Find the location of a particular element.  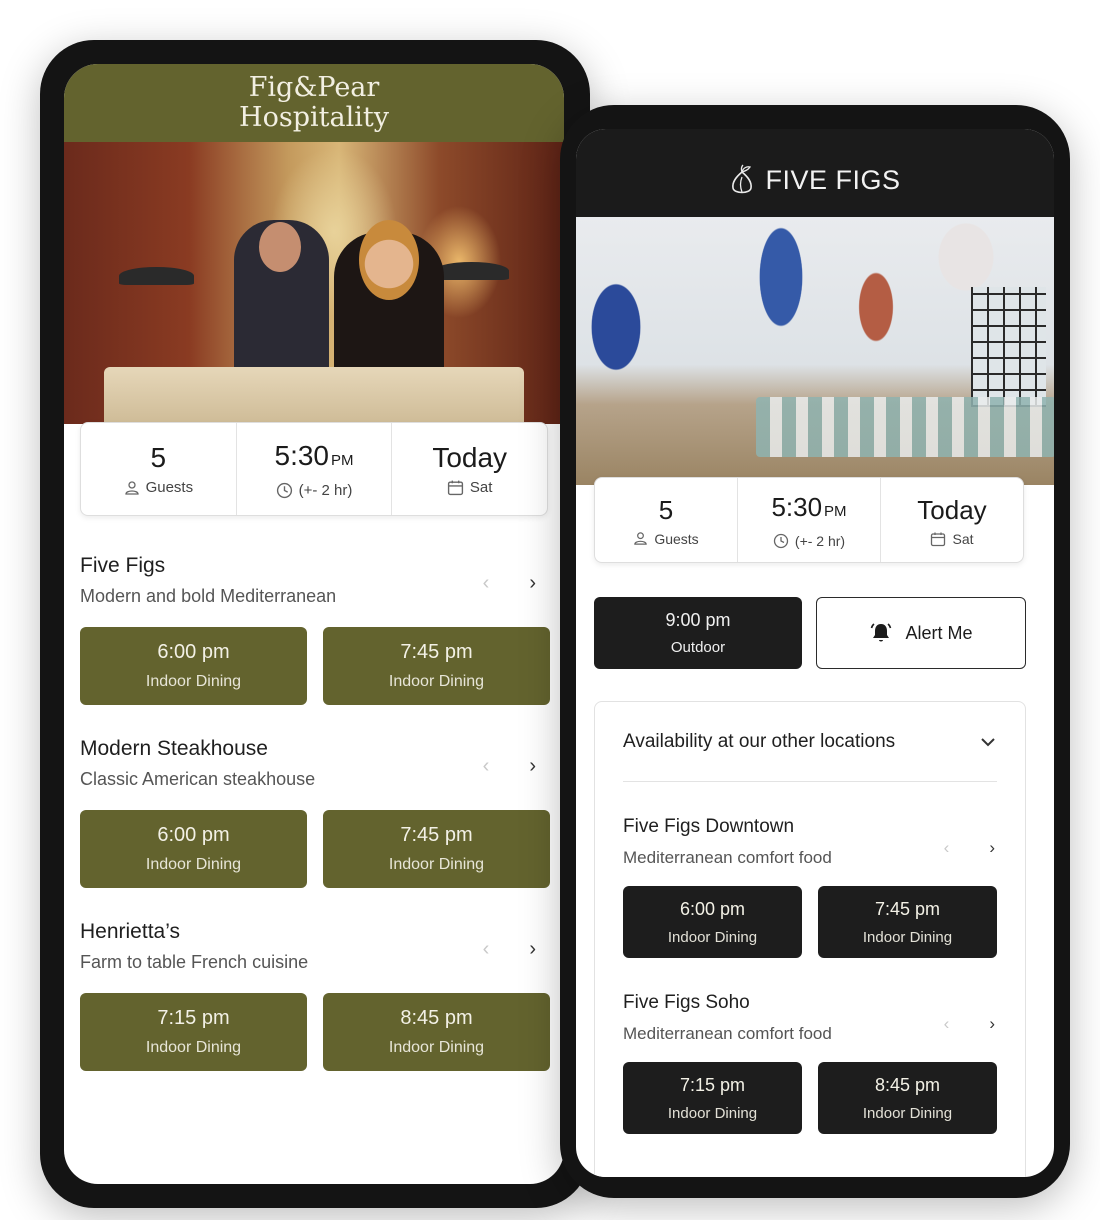

restaurant-description: Farm to table French cuisine is located at coordinates (194, 962).